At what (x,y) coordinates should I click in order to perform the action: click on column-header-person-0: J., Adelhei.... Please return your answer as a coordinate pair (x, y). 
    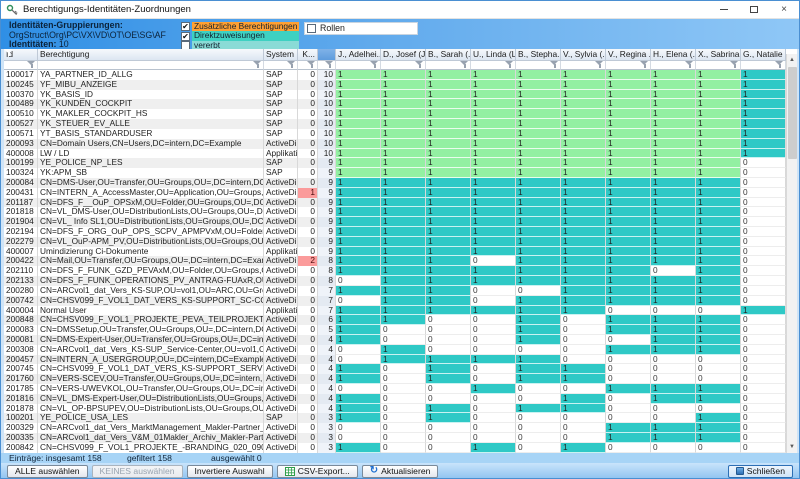
    Looking at the image, I should click on (358, 55).